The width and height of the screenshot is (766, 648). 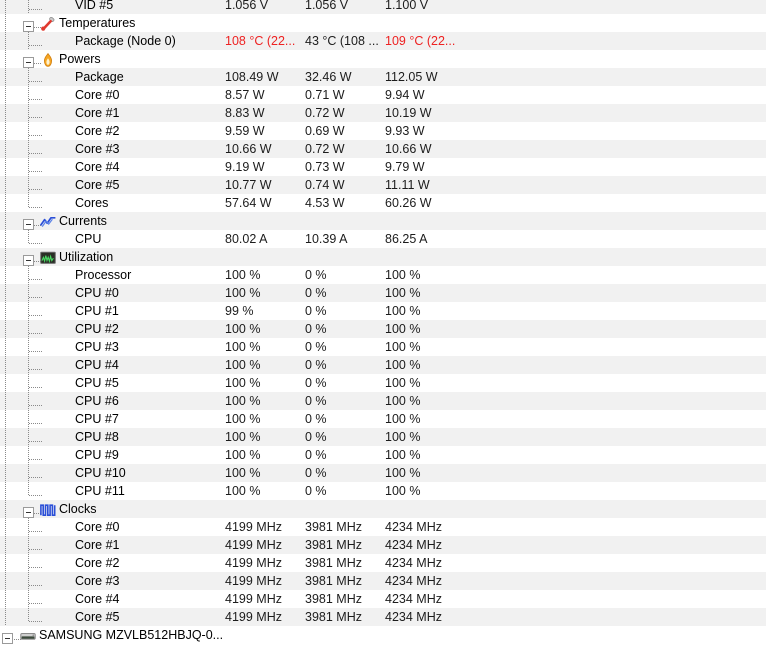 What do you see at coordinates (383, 149) in the screenshot?
I see `tree-leaf-row: Core #3 10.66 W 0.72 W 10.66 W` at bounding box center [383, 149].